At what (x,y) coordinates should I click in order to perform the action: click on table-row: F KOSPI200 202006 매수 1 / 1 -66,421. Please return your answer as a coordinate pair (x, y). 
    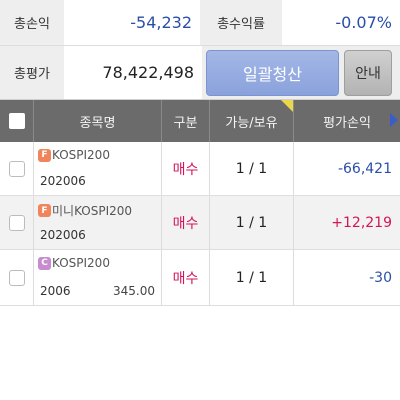
    Looking at the image, I should click on (200, 169).